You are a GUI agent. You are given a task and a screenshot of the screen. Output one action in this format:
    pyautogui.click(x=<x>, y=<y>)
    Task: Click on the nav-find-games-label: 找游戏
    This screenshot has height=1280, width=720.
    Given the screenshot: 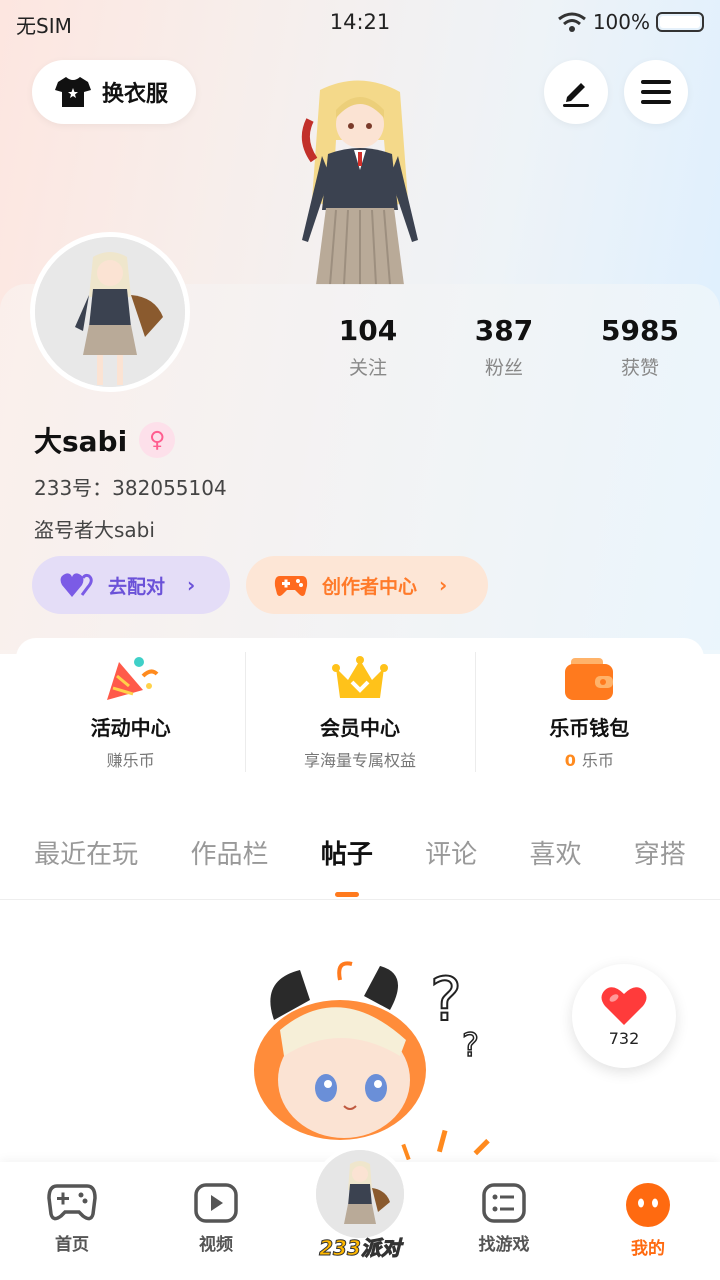 What is the action you would take?
    pyautogui.click(x=504, y=1245)
    